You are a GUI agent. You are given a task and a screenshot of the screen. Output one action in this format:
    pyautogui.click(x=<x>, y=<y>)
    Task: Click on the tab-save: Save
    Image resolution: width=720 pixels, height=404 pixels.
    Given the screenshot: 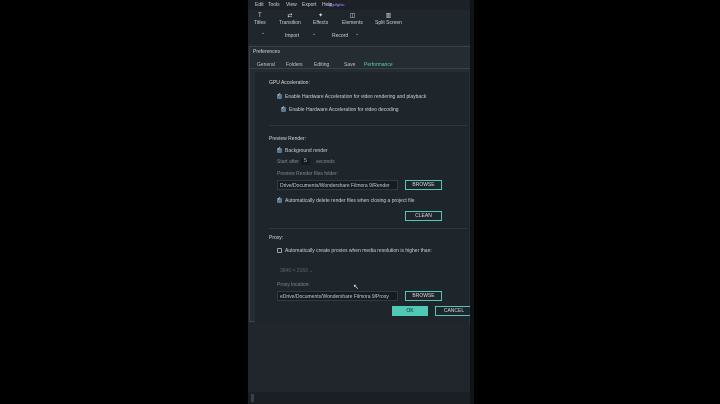 What is the action you would take?
    pyautogui.click(x=349, y=65)
    